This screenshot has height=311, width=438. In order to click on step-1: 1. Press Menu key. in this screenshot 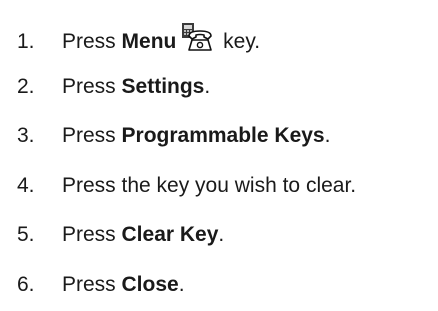, I will do `click(139, 37)`.